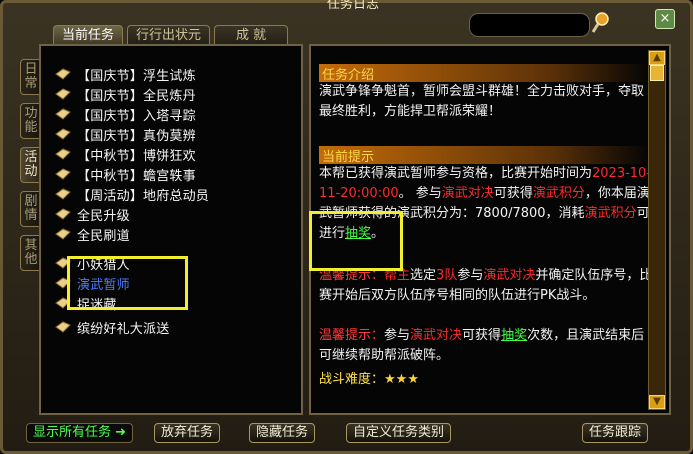  Describe the element at coordinates (657, 58) in the screenshot. I see `scroll-up-icon: ▲` at that location.